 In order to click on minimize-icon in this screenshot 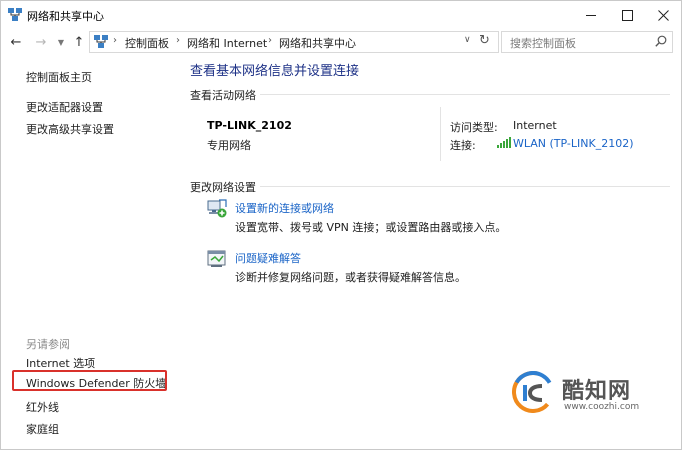, I will do `click(591, 15)`.